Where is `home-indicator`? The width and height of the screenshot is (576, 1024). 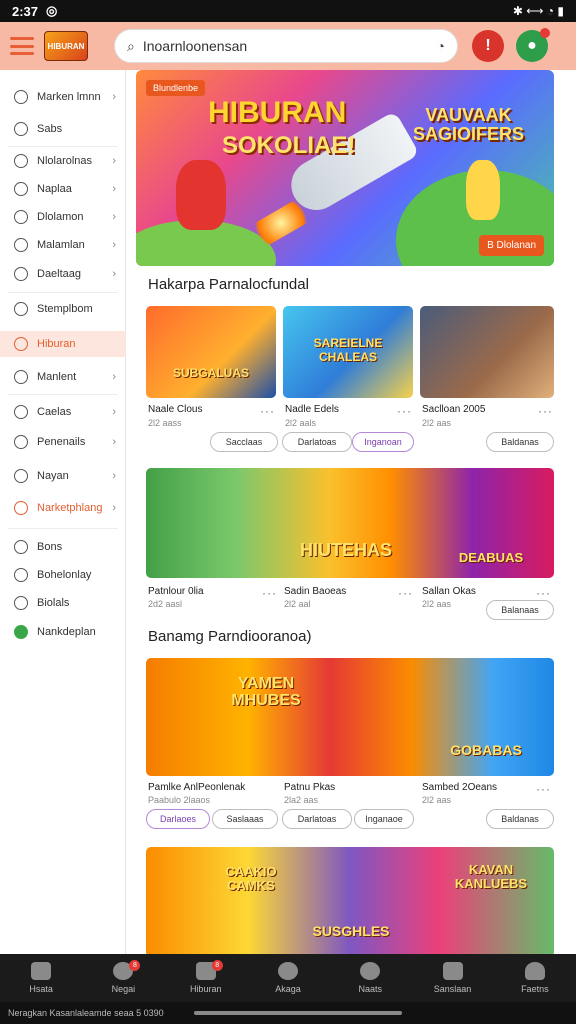
home-indicator is located at coordinates (298, 1013).